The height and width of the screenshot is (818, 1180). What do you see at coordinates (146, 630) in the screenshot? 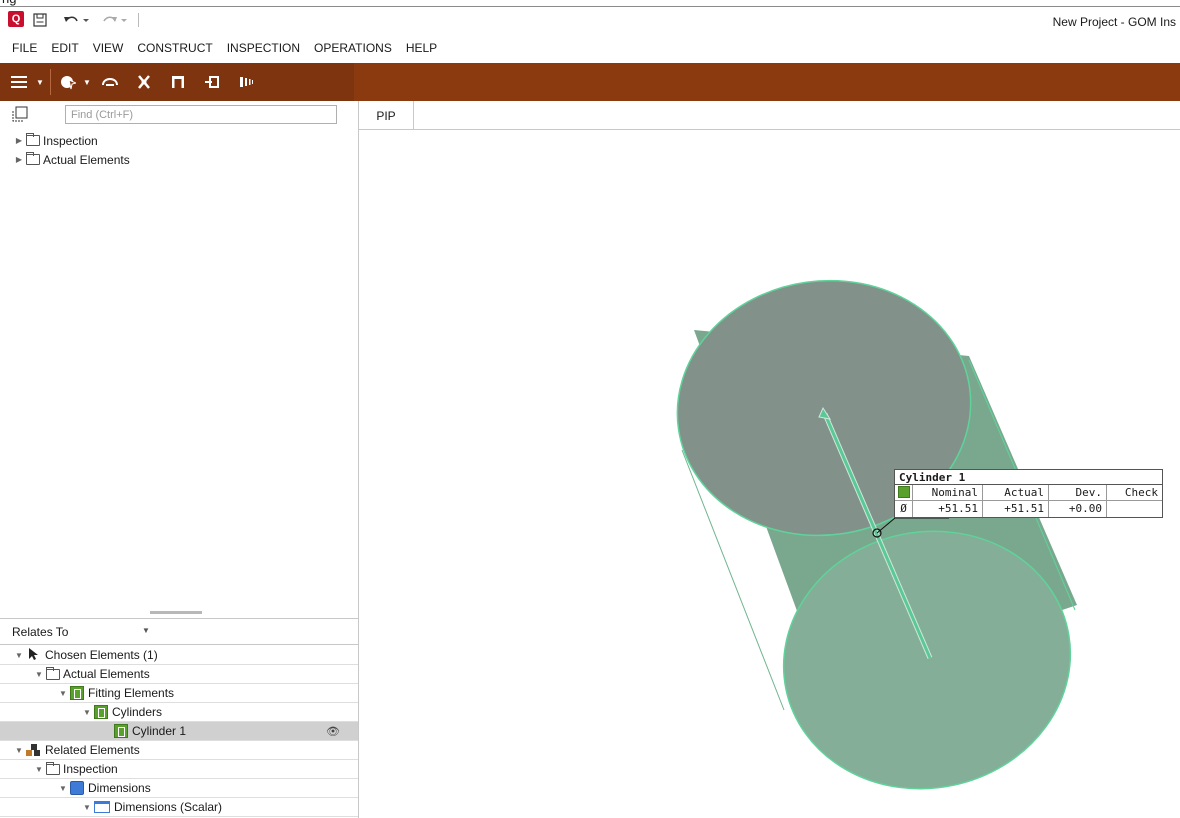
I see `chevron-down-icon: ▼` at bounding box center [146, 630].